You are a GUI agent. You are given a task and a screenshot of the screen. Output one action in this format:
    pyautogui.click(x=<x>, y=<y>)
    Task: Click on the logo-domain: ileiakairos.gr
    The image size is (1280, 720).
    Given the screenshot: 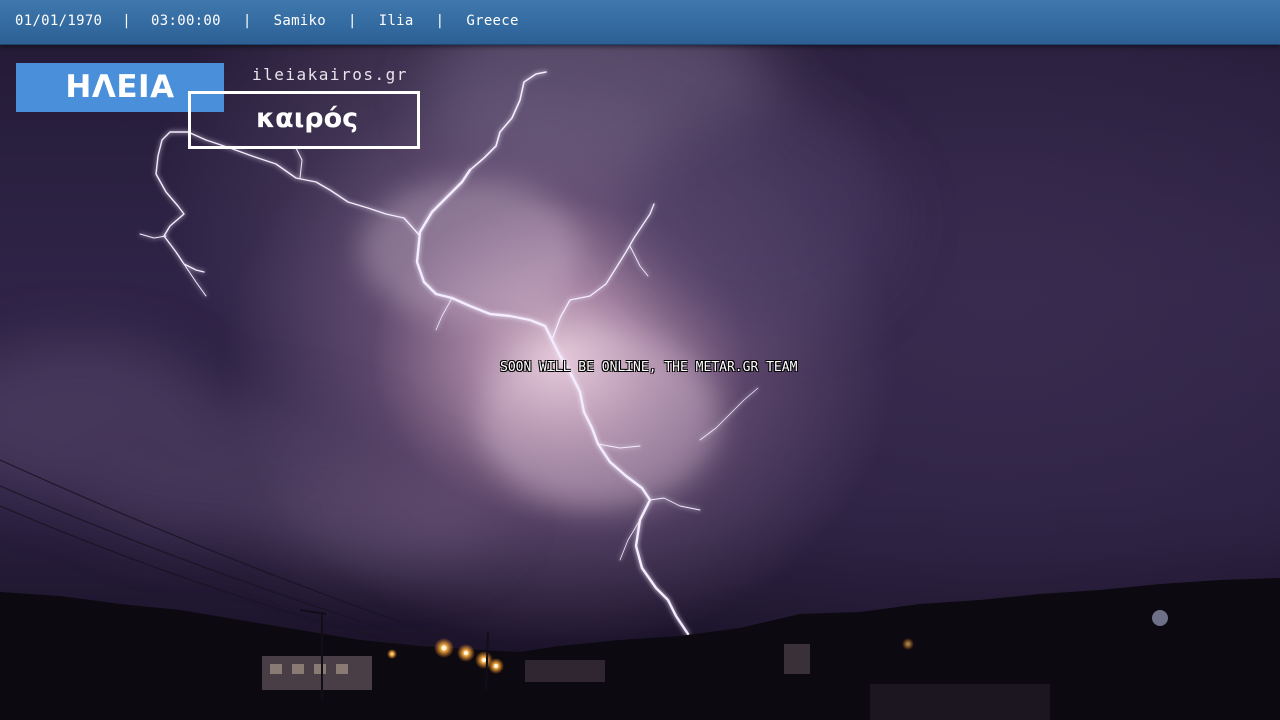 What is the action you would take?
    pyautogui.click(x=330, y=74)
    